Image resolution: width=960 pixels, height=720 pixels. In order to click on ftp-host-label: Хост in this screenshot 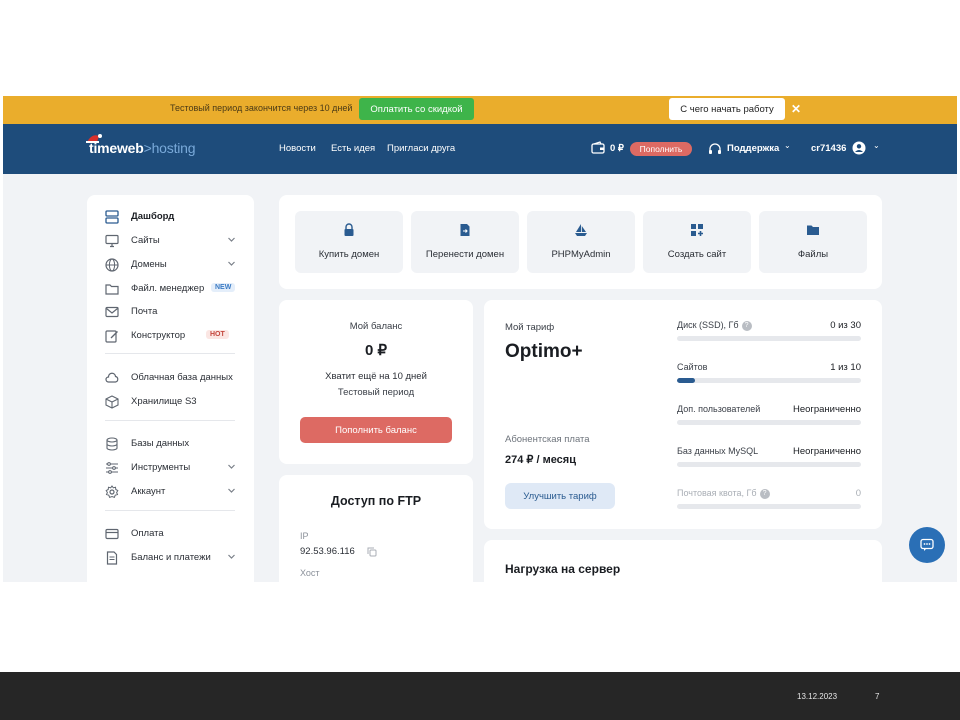, I will do `click(310, 573)`.